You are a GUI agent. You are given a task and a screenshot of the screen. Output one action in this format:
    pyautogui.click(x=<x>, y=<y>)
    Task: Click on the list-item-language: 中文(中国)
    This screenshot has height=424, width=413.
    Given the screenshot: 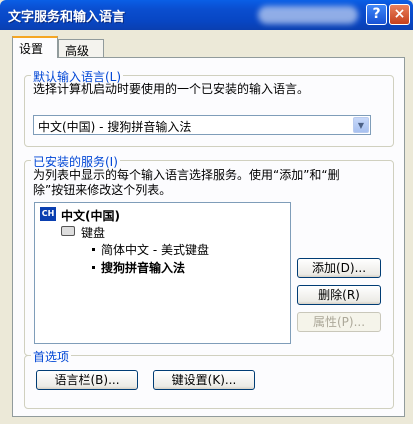 What is the action you would take?
    pyautogui.click(x=90, y=215)
    